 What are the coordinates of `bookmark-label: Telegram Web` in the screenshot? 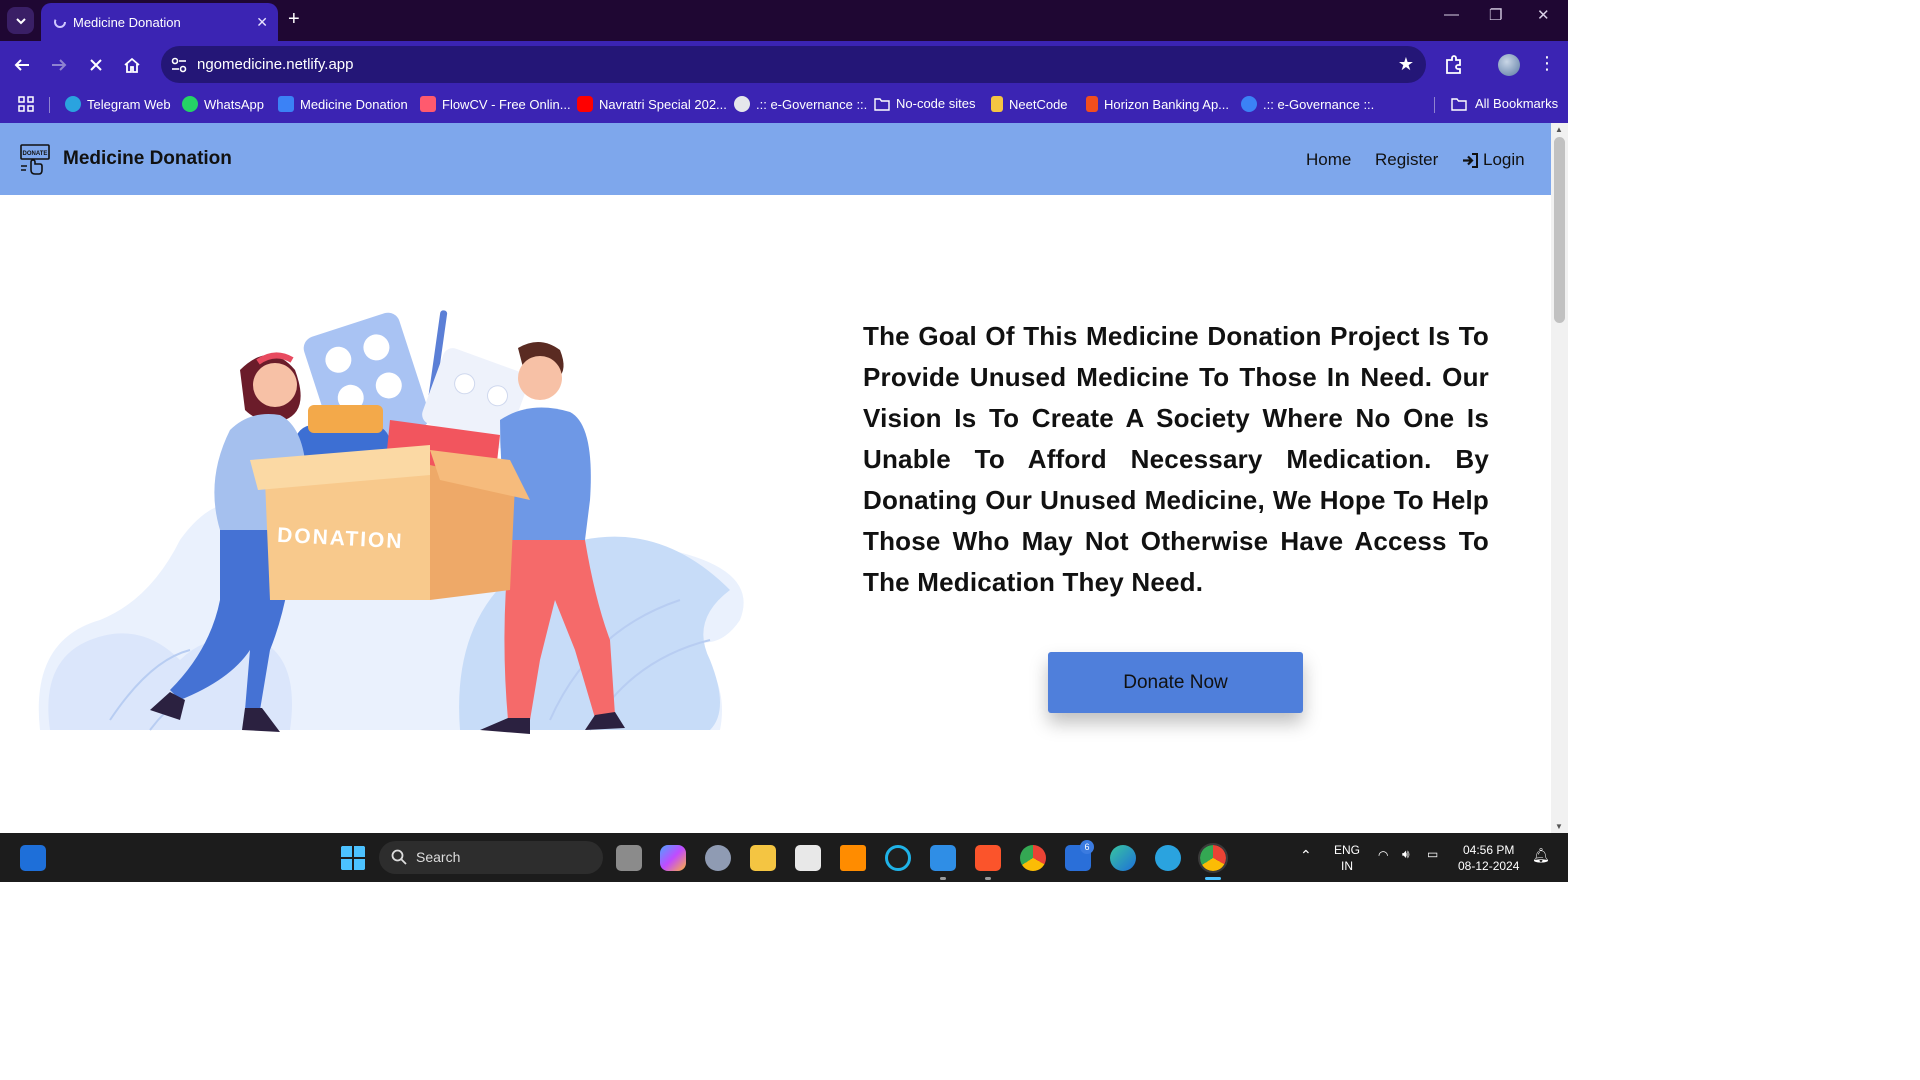 It's located at (129, 104).